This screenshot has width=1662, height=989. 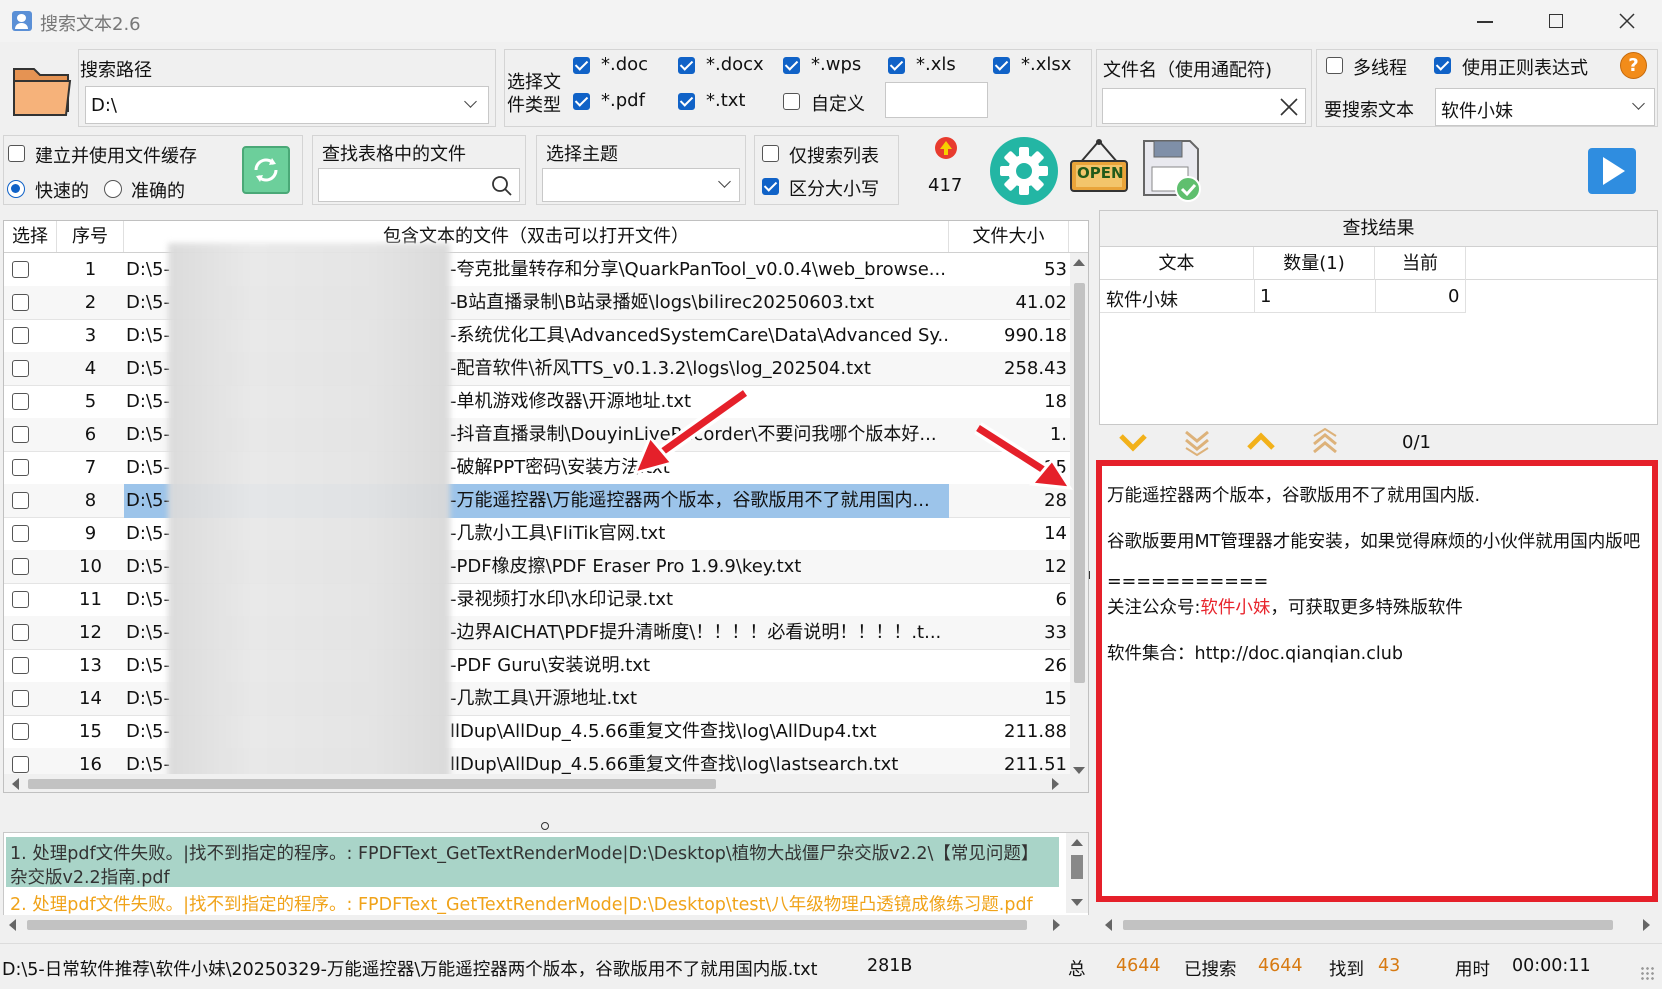 What do you see at coordinates (1024, 171) in the screenshot?
I see `settings-button` at bounding box center [1024, 171].